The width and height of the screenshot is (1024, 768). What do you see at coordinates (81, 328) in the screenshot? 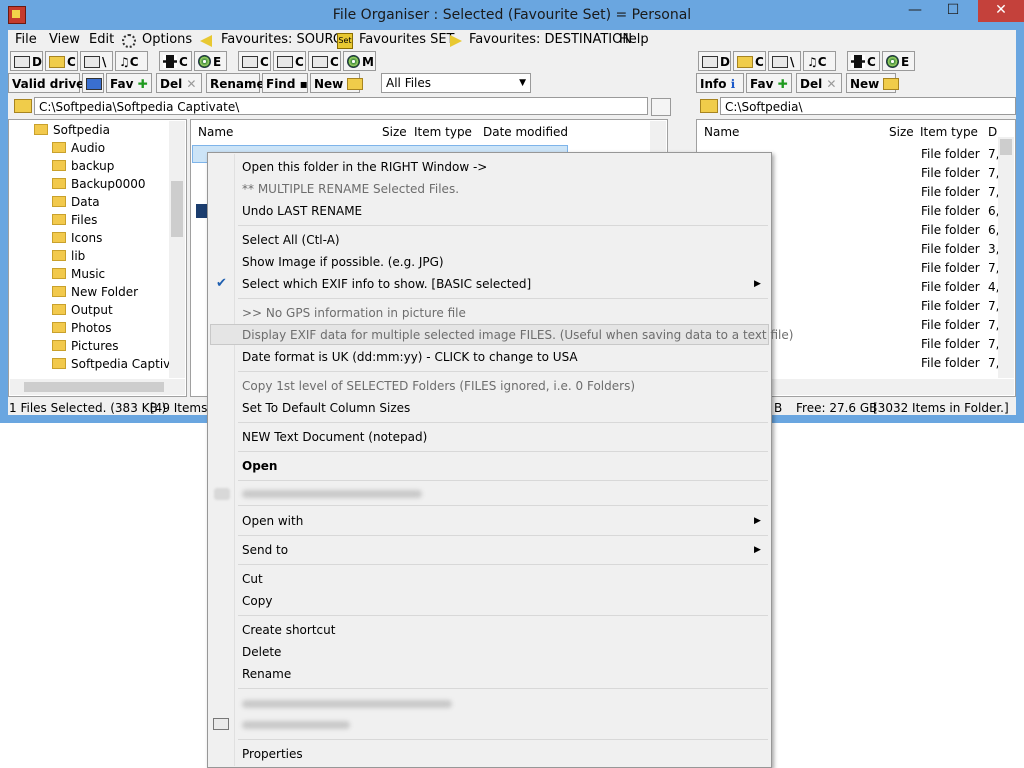
I see `tree-item: Photos` at bounding box center [81, 328].